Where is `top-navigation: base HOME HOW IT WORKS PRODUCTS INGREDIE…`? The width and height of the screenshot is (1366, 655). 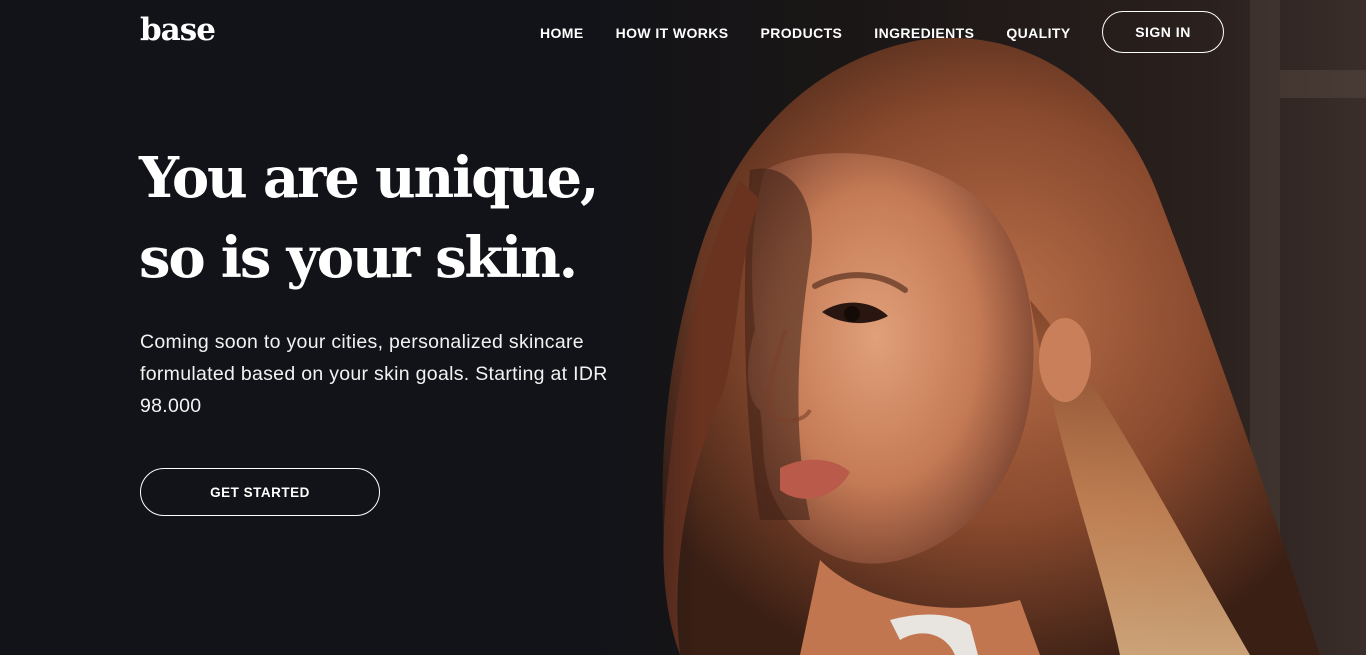 top-navigation: base HOME HOW IT WORKS PRODUCTS INGREDIE… is located at coordinates (683, 34).